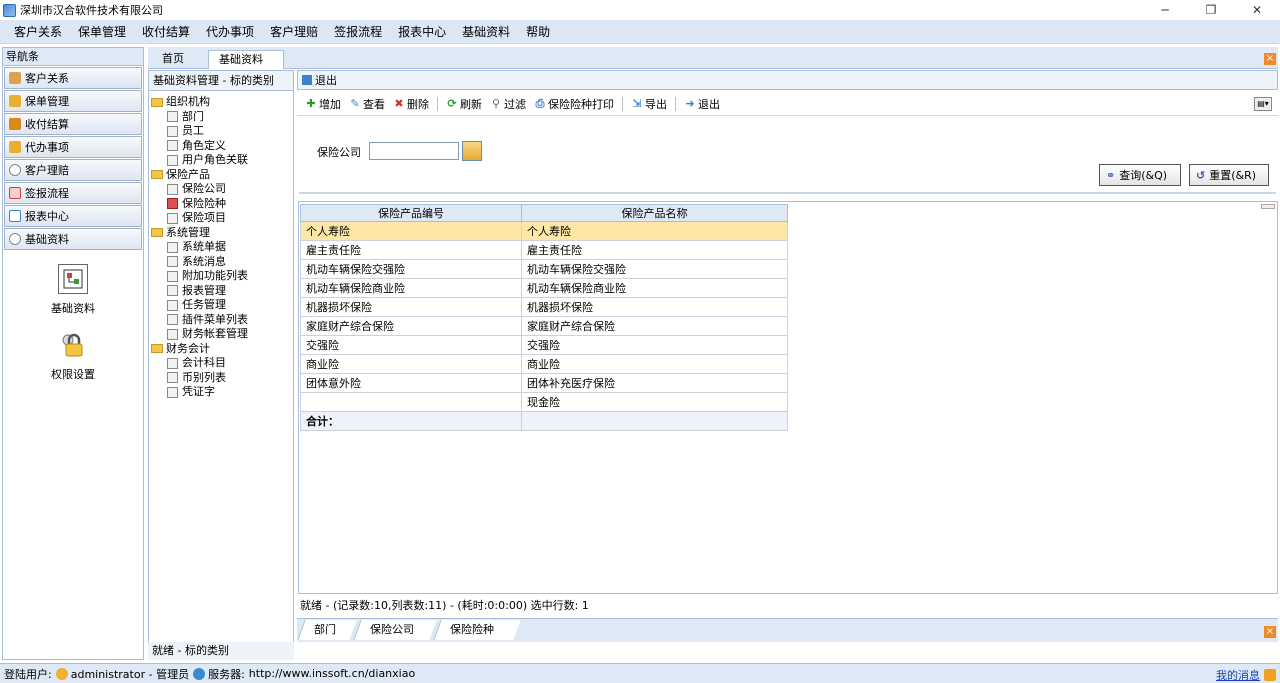 The image size is (1280, 683). I want to click on bottom-tab-department: 部门, so click(327, 630).